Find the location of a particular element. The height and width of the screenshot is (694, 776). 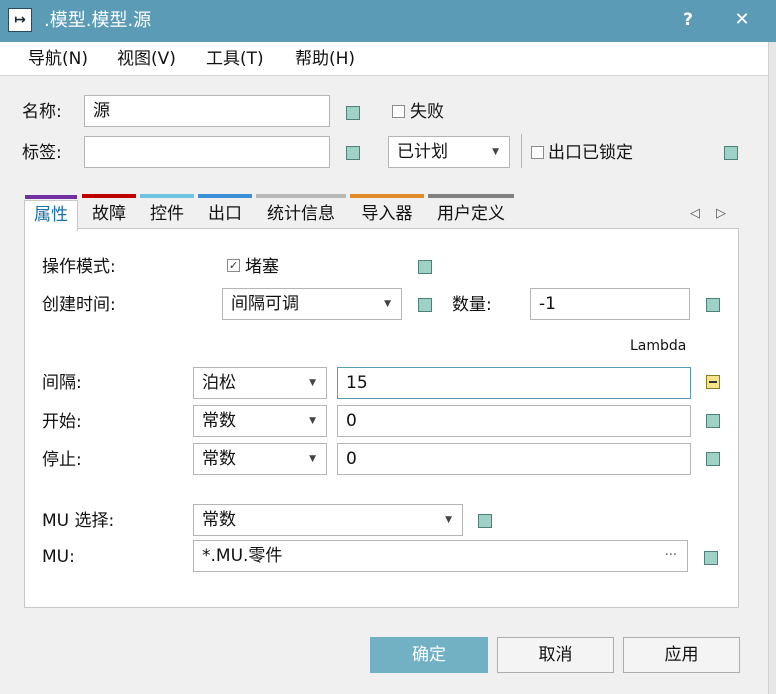

exit-locked-indicator is located at coordinates (731, 153).